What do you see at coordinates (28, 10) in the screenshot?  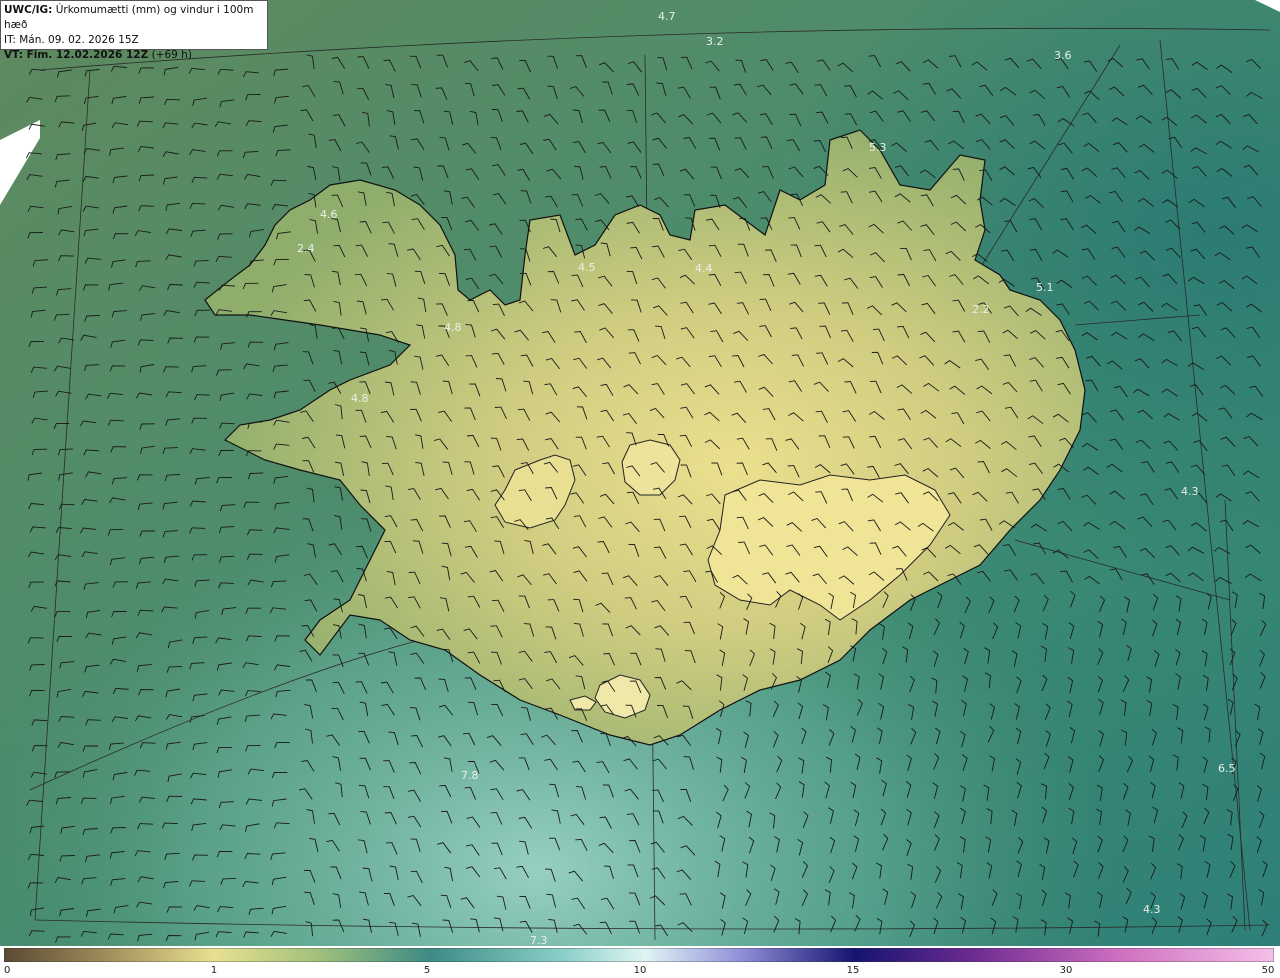 I see `model-code: UWC/IG:` at bounding box center [28, 10].